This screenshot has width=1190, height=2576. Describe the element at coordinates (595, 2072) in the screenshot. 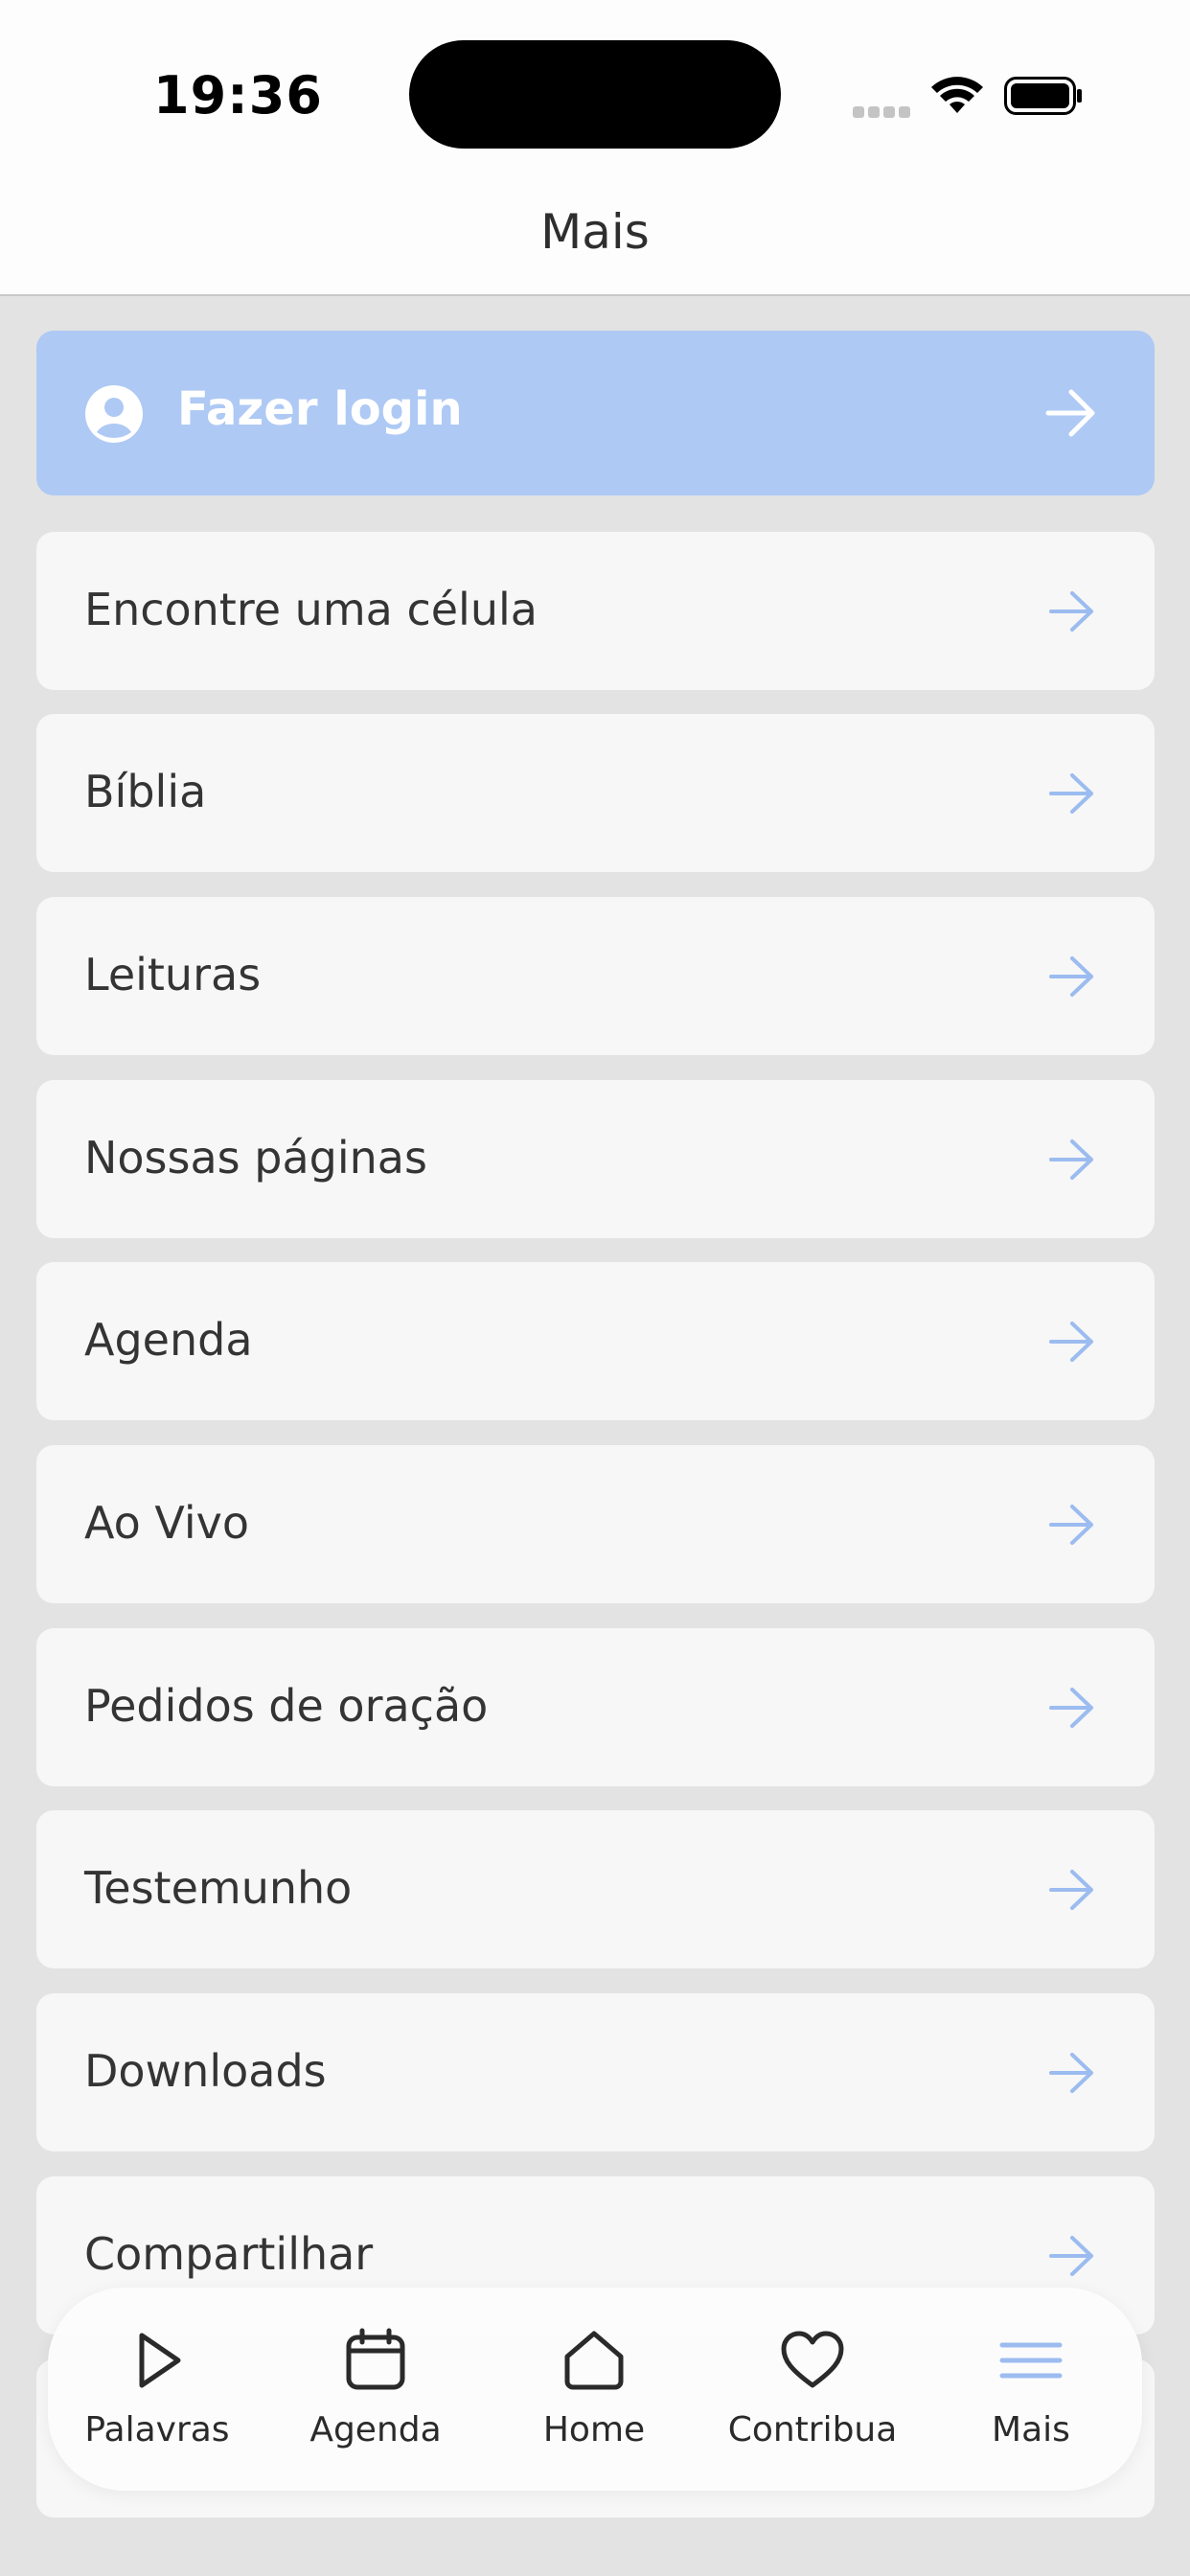

I see `menu-item-downloads: Downloads` at that location.